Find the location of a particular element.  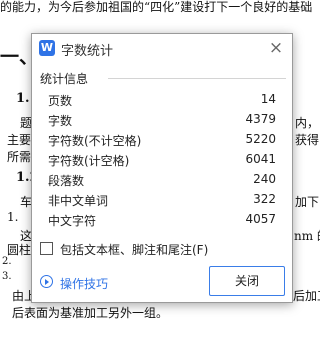

stat-label: 字数 is located at coordinates (60, 121).